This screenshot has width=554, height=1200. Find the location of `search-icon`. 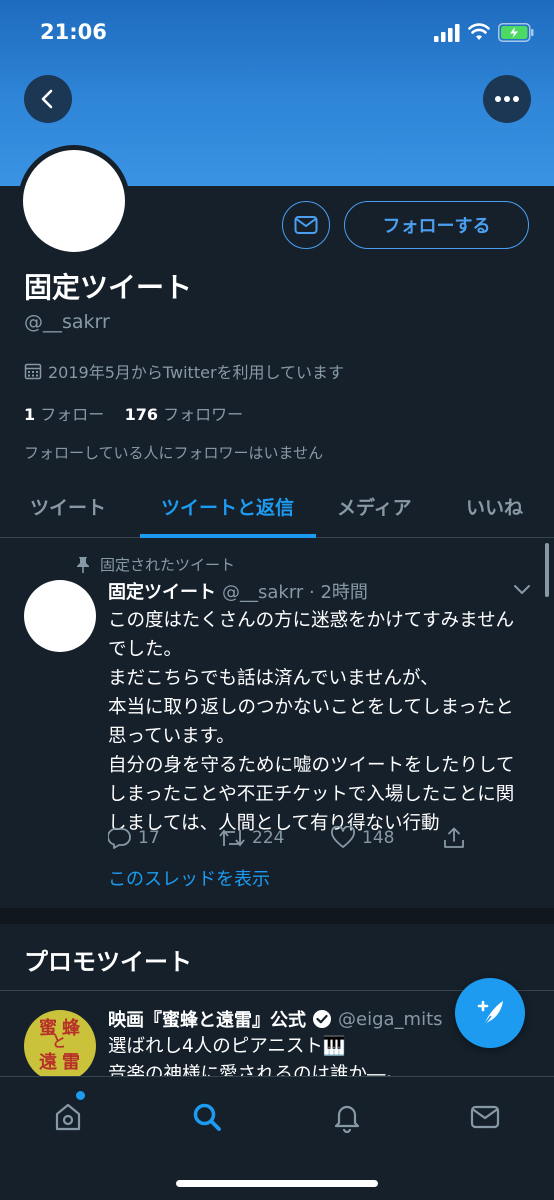

search-icon is located at coordinates (207, 1117).